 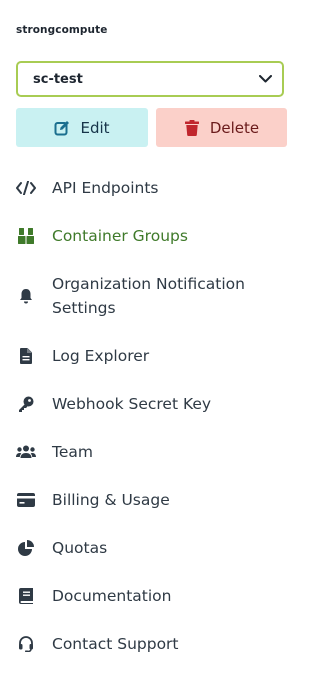 What do you see at coordinates (58, 79) in the screenshot?
I see `project-select-value: sc-test` at bounding box center [58, 79].